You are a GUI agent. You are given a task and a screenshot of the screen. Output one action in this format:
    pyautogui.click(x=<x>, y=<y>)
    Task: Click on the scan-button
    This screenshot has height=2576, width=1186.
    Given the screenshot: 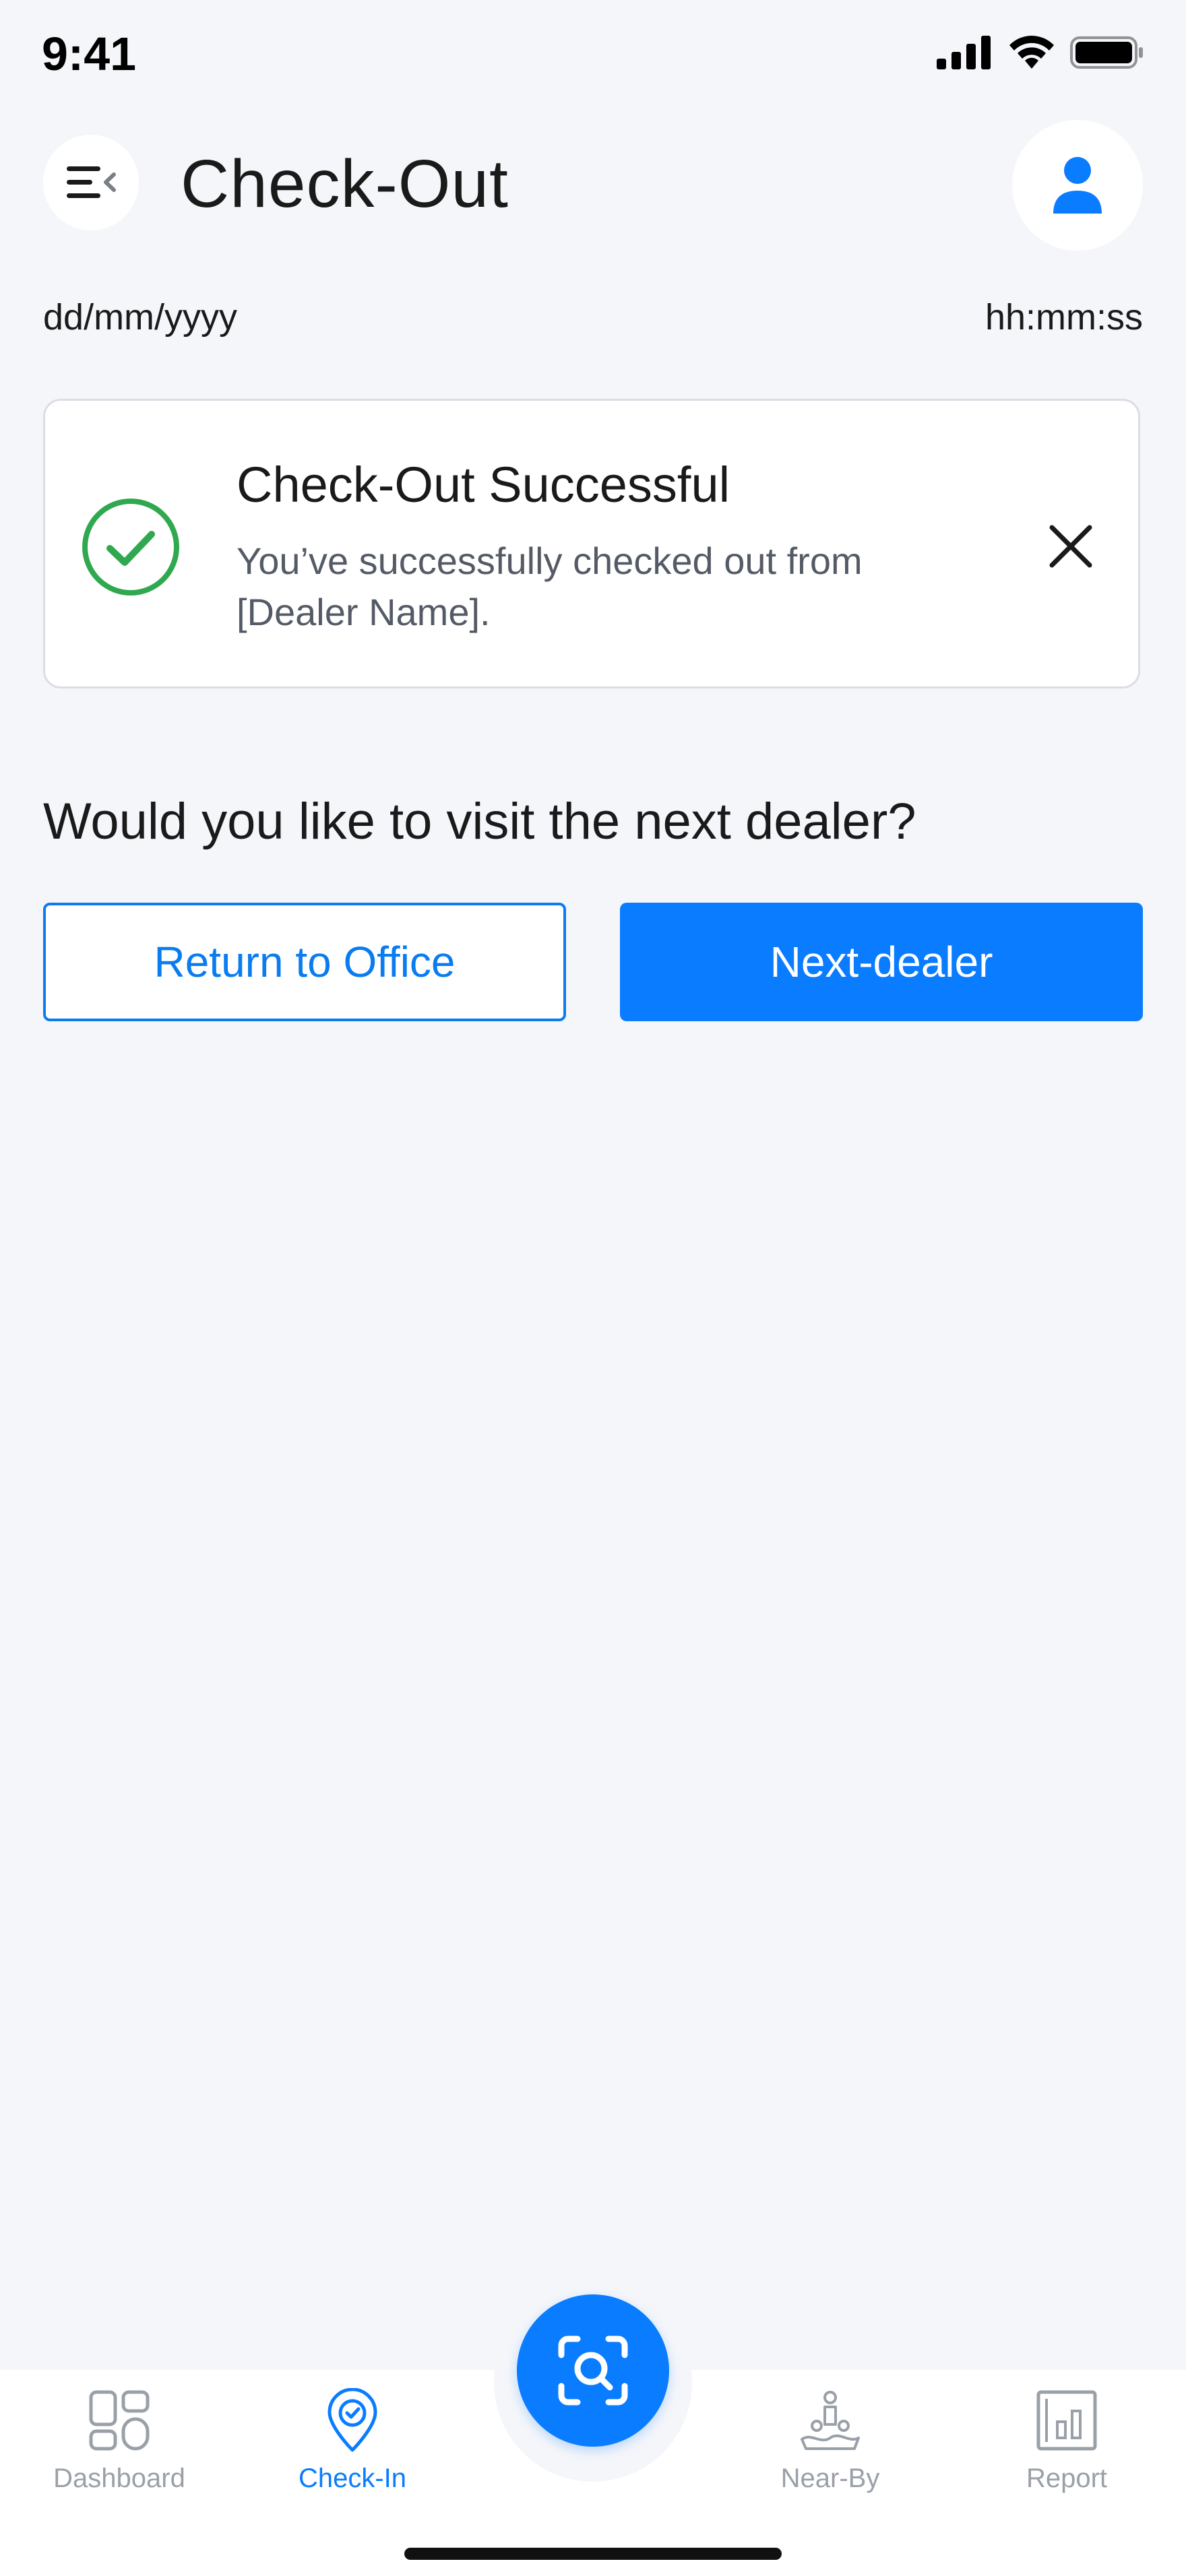 What is the action you would take?
    pyautogui.click(x=593, y=2370)
    